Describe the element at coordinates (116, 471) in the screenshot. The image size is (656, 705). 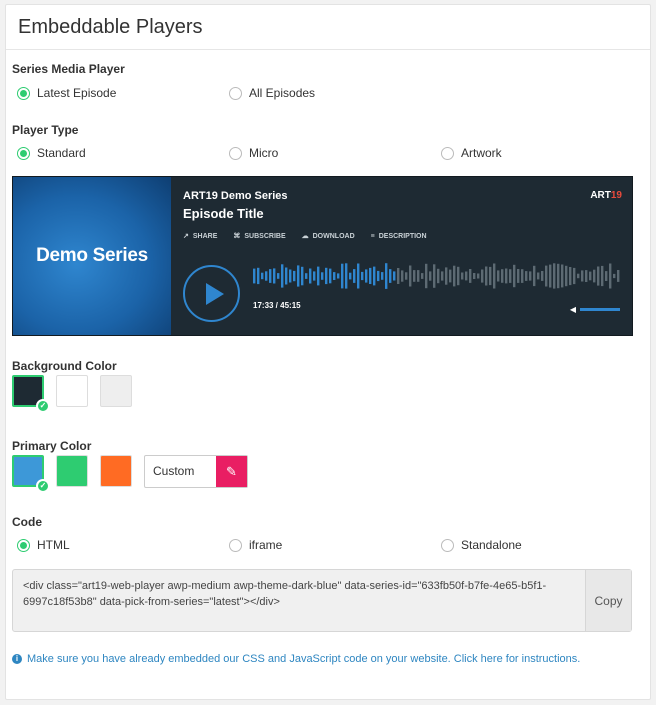
I see `primary-swatch-orange` at that location.